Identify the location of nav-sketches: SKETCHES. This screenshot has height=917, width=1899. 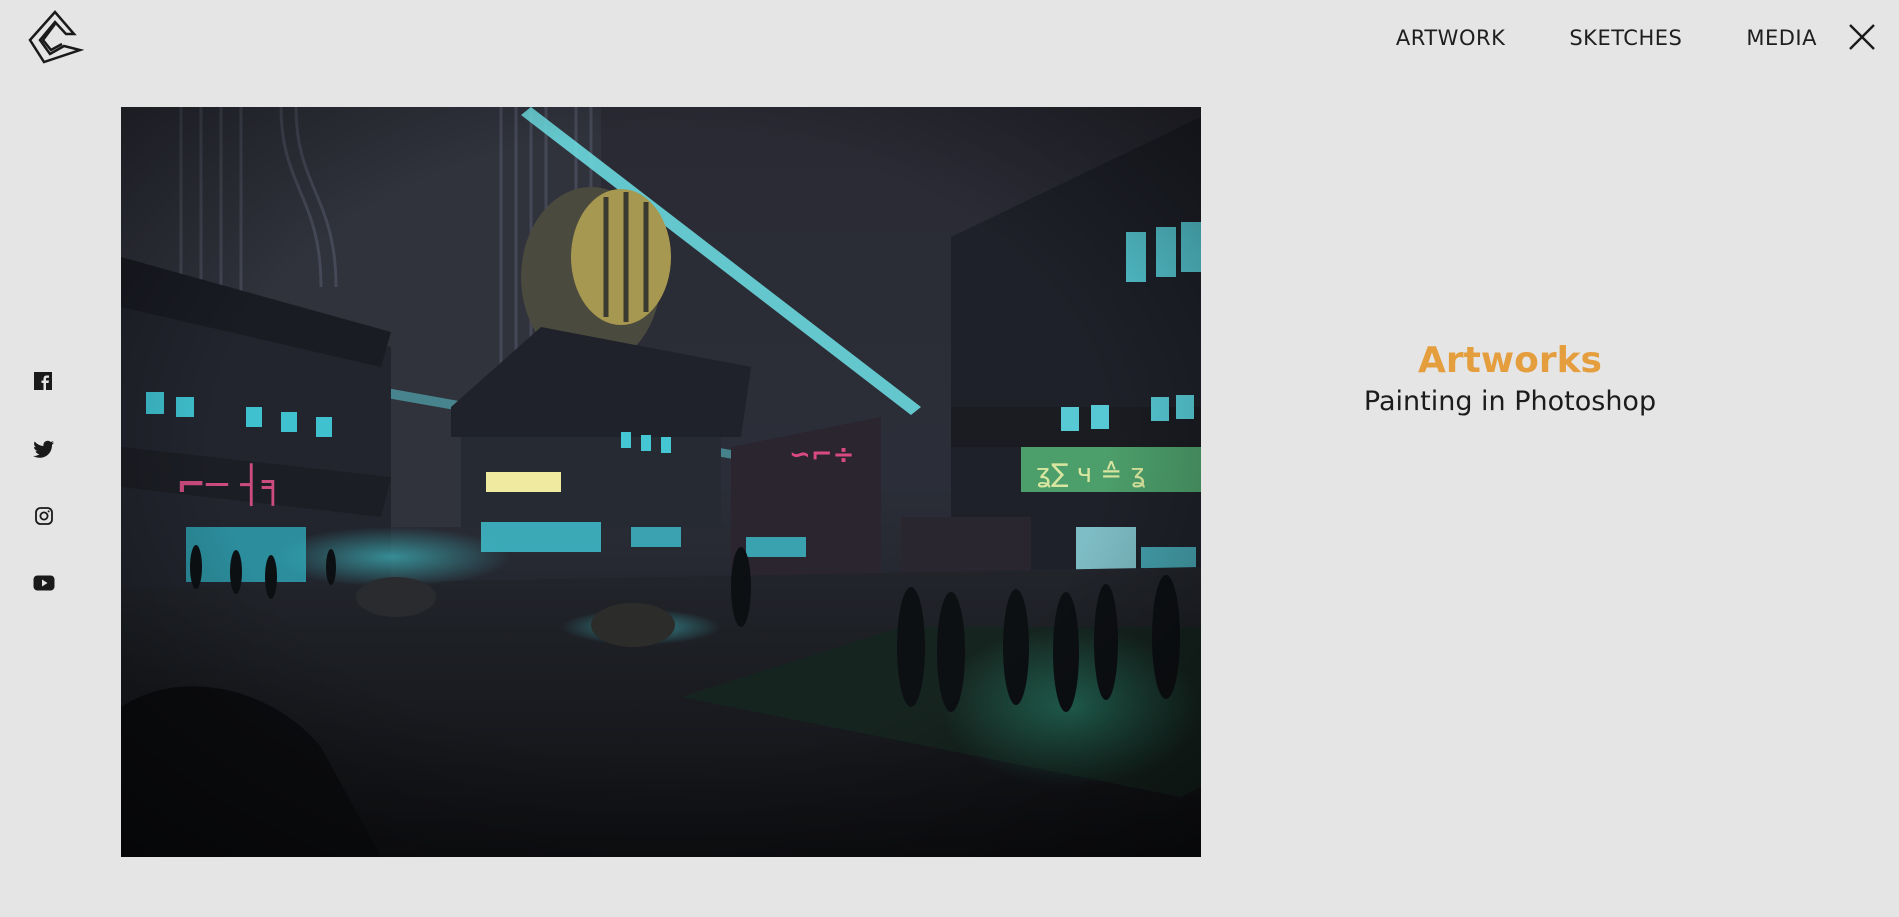
(1625, 38).